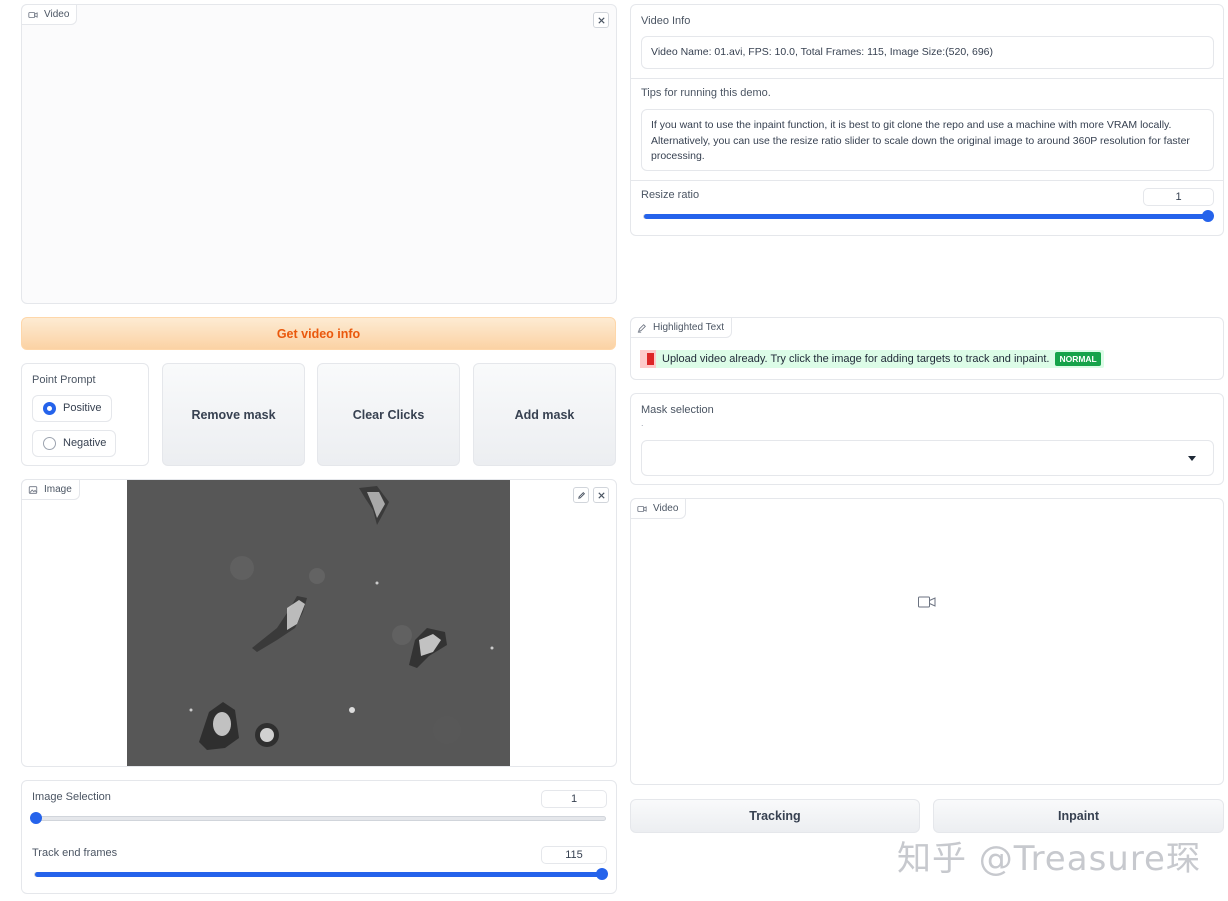 The image size is (1228, 901). What do you see at coordinates (642, 423) in the screenshot?
I see `mask-selection-hint: .` at bounding box center [642, 423].